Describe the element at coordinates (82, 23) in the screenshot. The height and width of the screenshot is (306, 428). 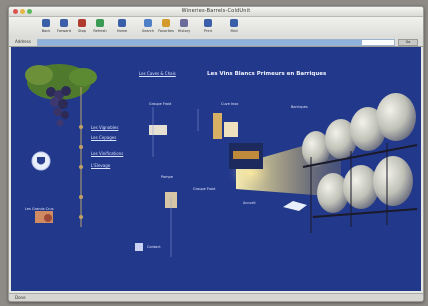
I see `stop-icon` at that location.